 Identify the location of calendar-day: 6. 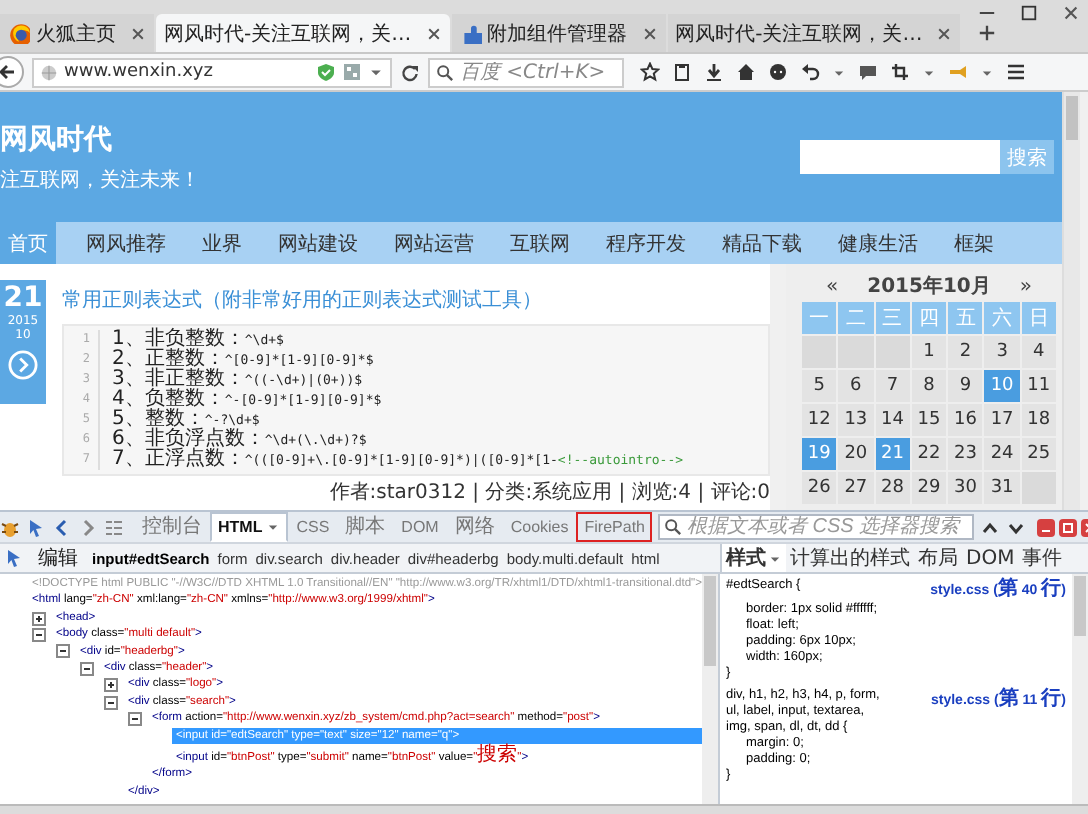
(856, 386).